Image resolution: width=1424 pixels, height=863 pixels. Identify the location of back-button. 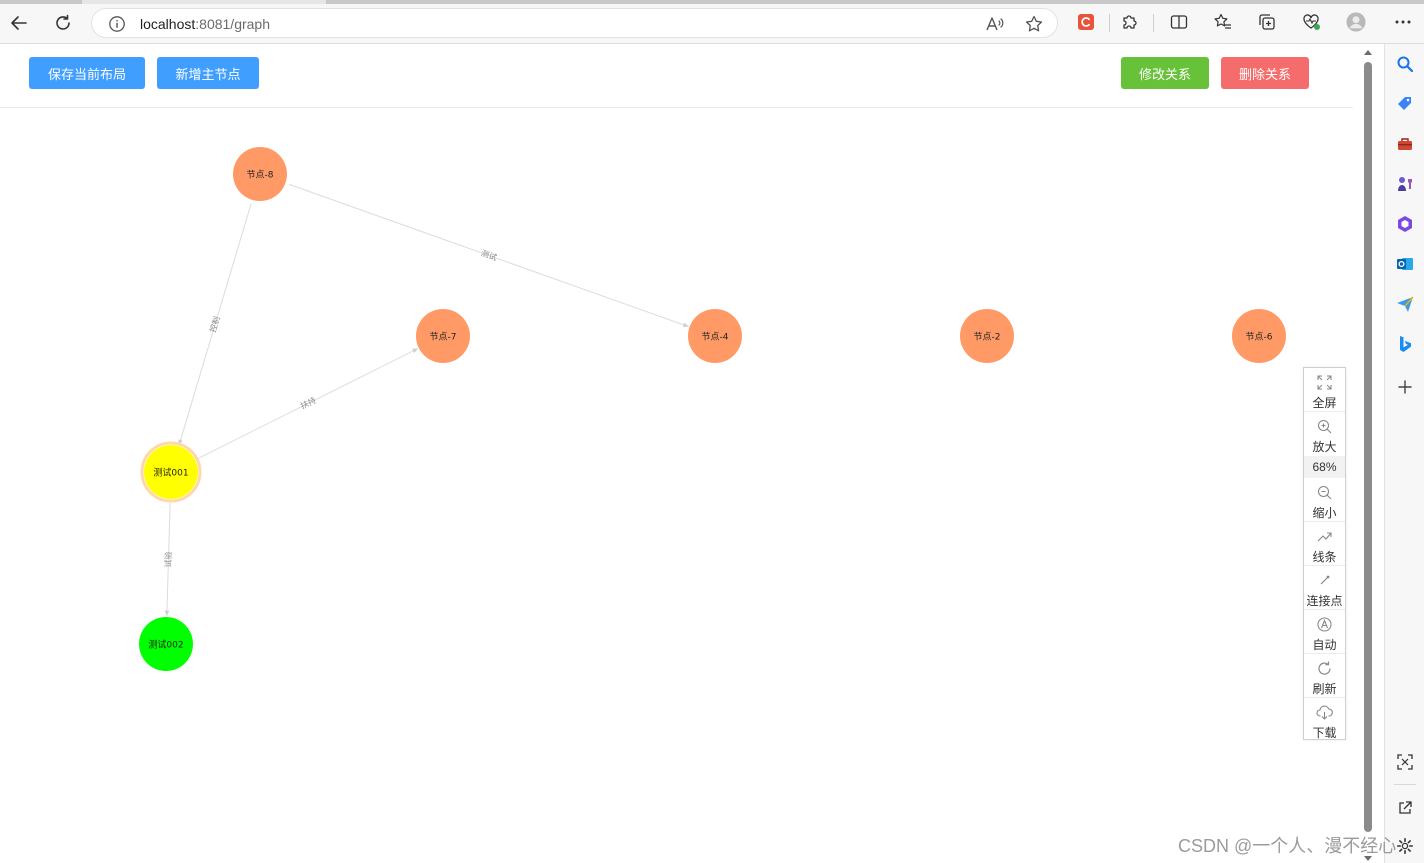
(19, 23).